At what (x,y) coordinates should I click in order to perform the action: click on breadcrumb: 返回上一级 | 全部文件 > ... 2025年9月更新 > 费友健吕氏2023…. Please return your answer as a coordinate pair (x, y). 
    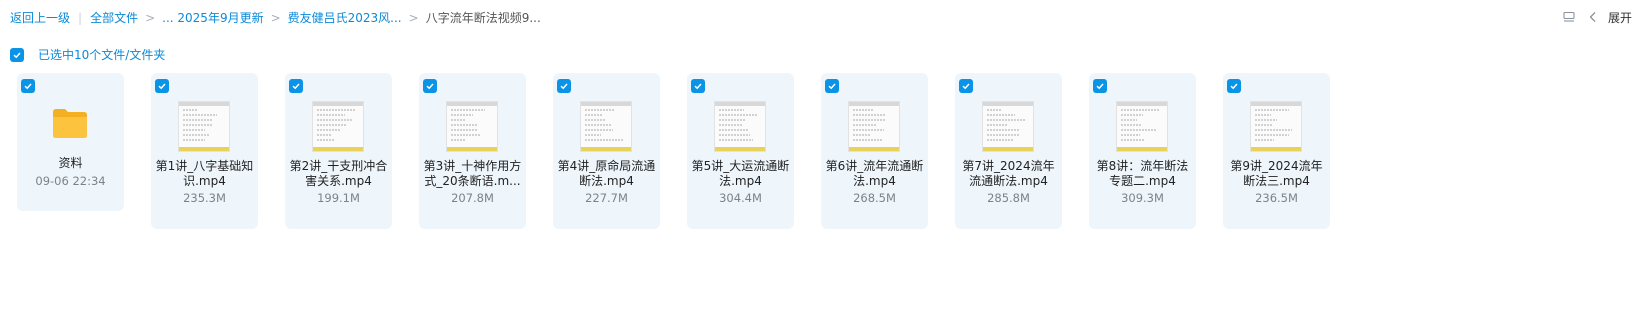
    Looking at the image, I should click on (275, 17).